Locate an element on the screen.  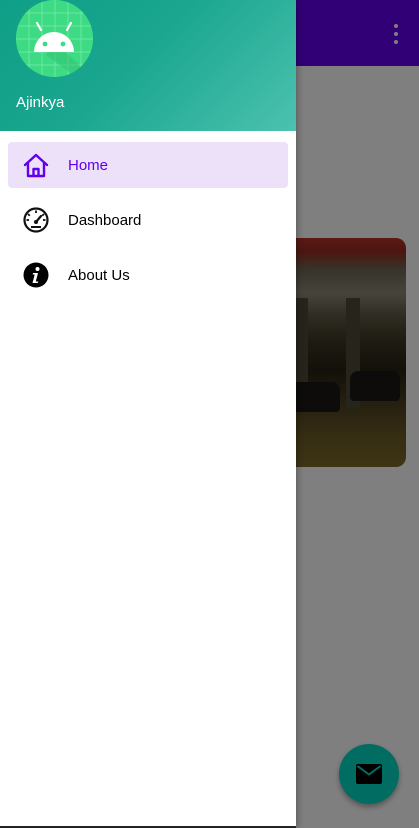
drawer-header: Ajinkya is located at coordinates (148, 65).